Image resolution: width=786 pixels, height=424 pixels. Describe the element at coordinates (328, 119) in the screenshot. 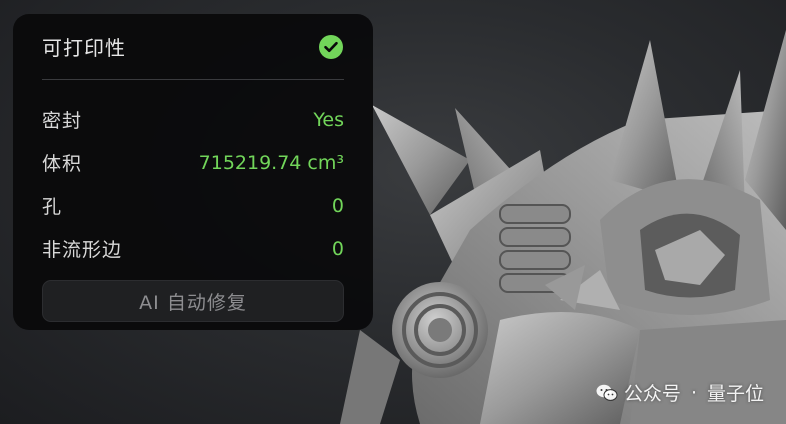

I see `stat-value: Yes` at that location.